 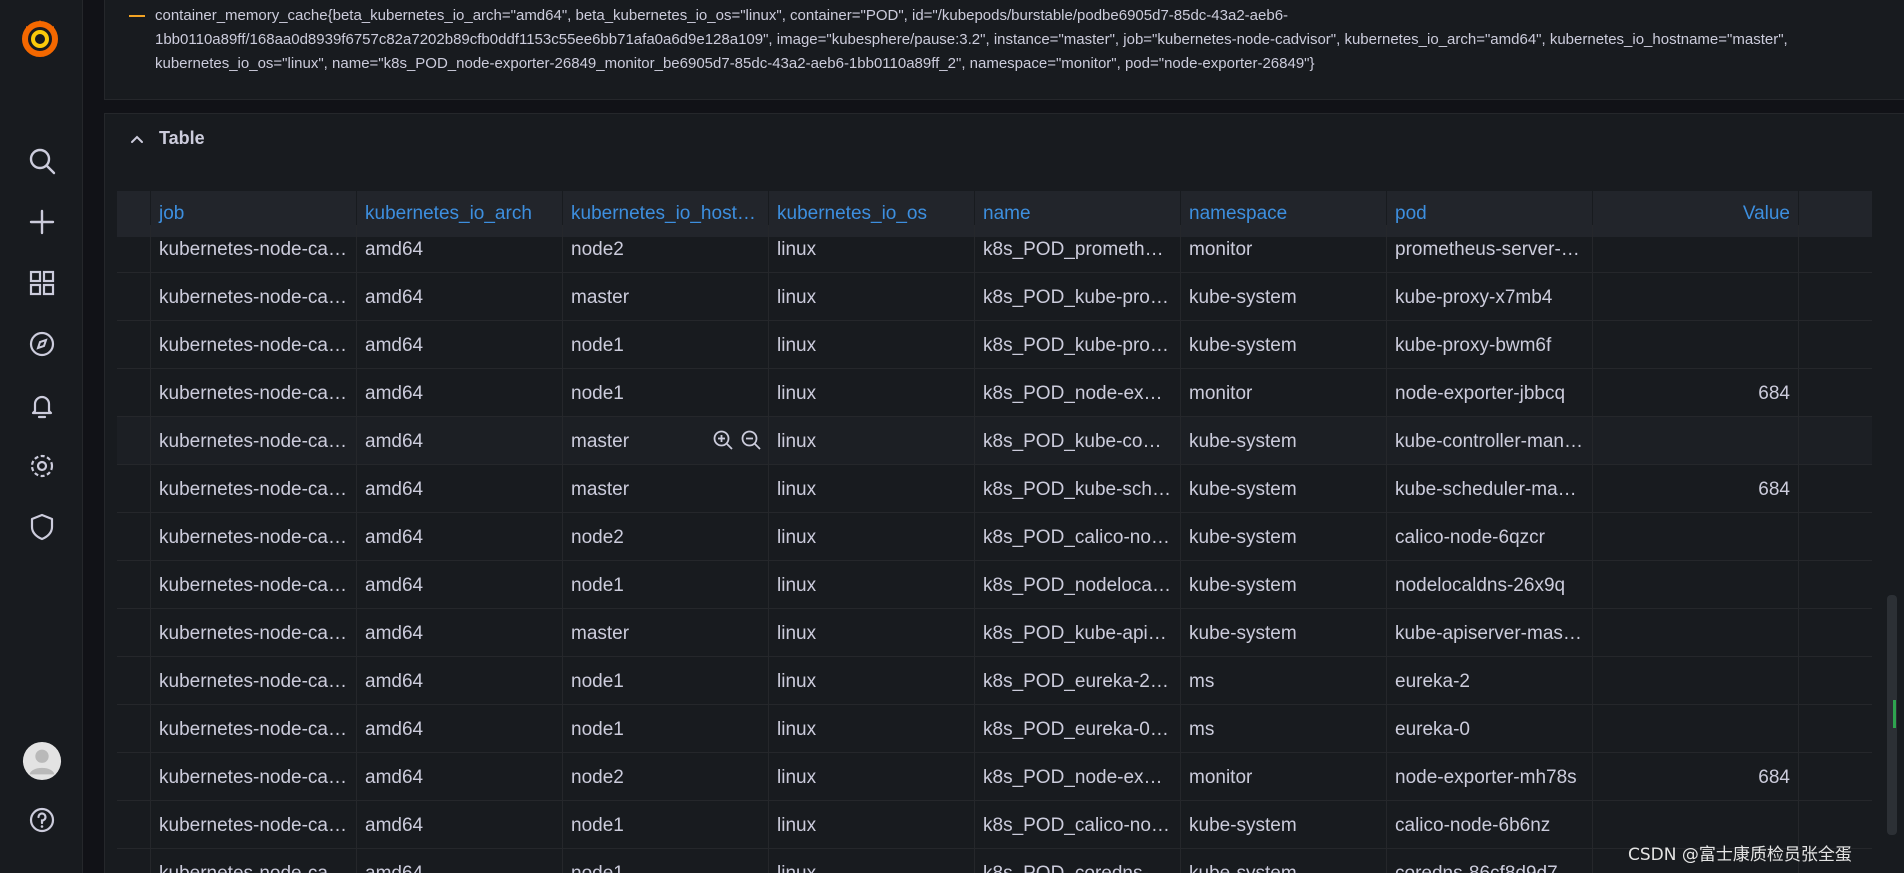 I want to click on table-cell: kube-proxy-bwm6f, so click(x=1490, y=344).